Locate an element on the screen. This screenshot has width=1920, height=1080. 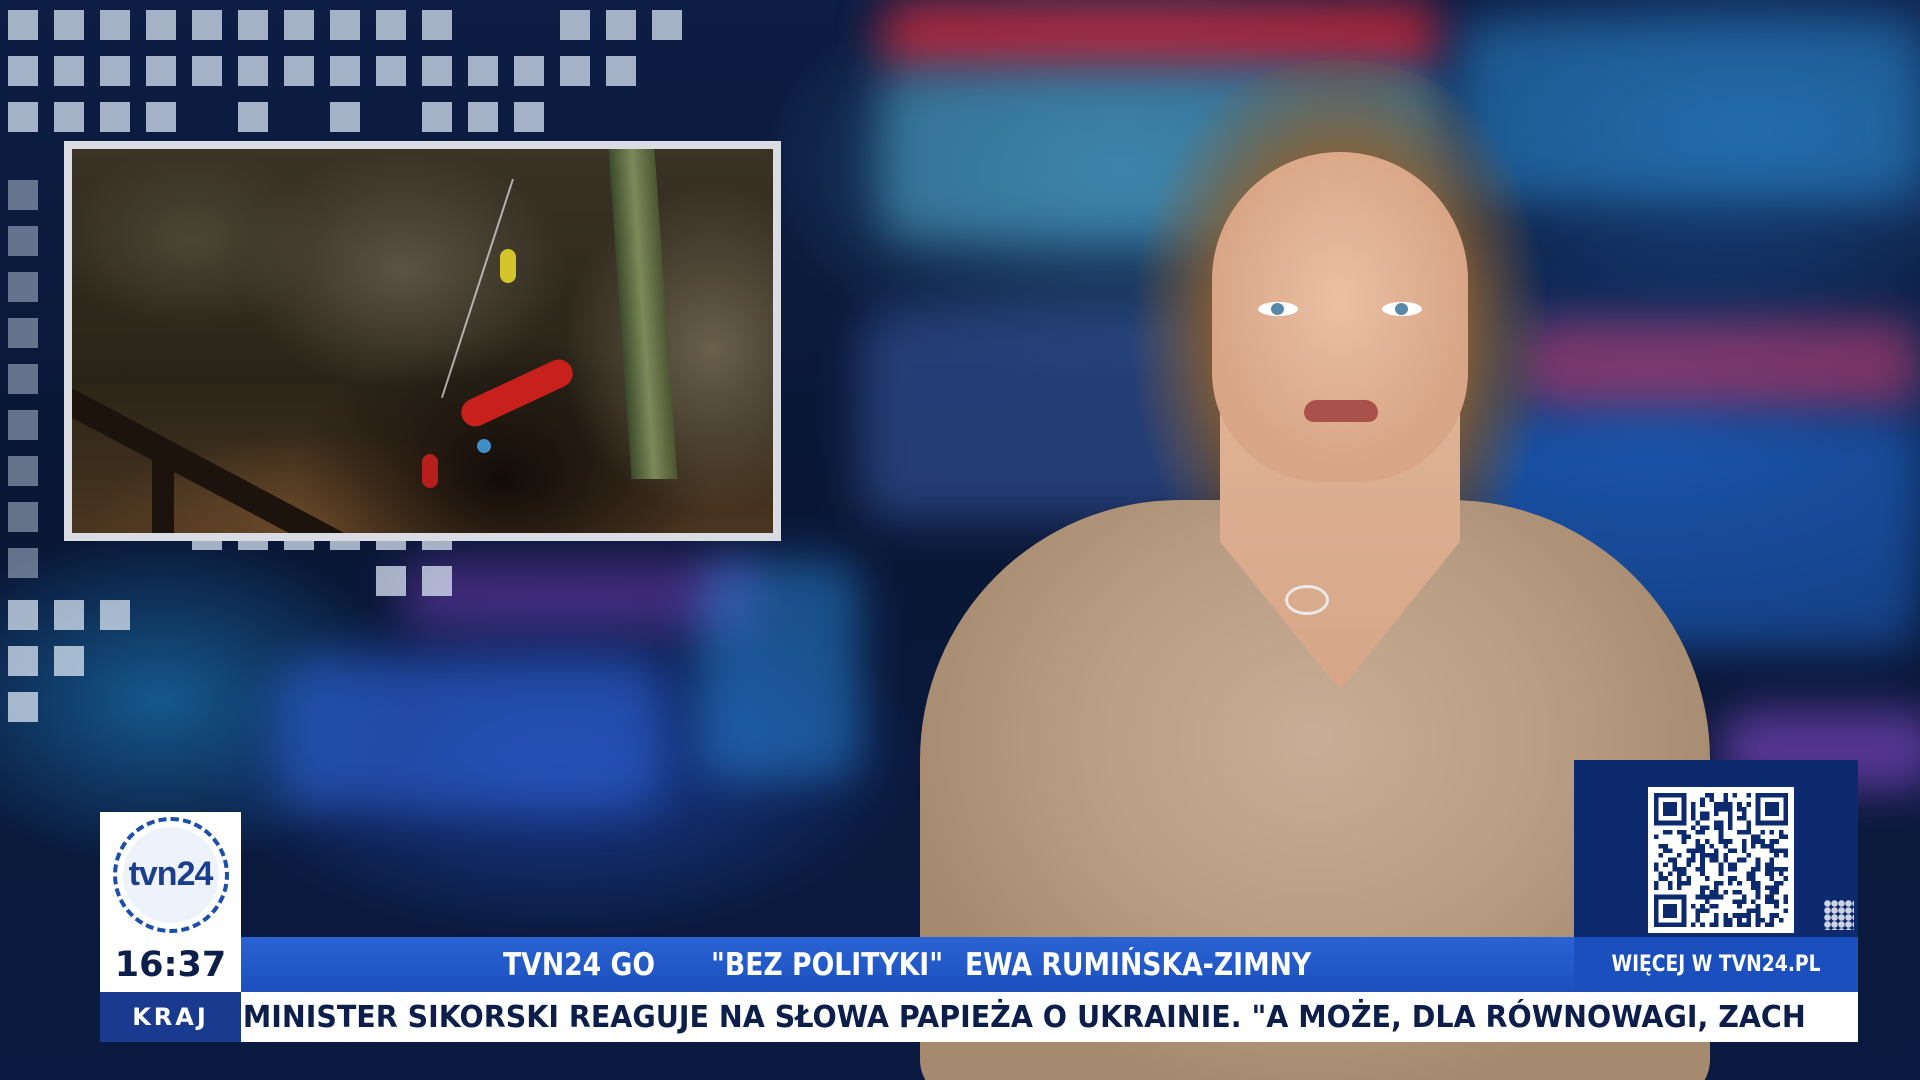
qr-panel is located at coordinates (1716, 848).